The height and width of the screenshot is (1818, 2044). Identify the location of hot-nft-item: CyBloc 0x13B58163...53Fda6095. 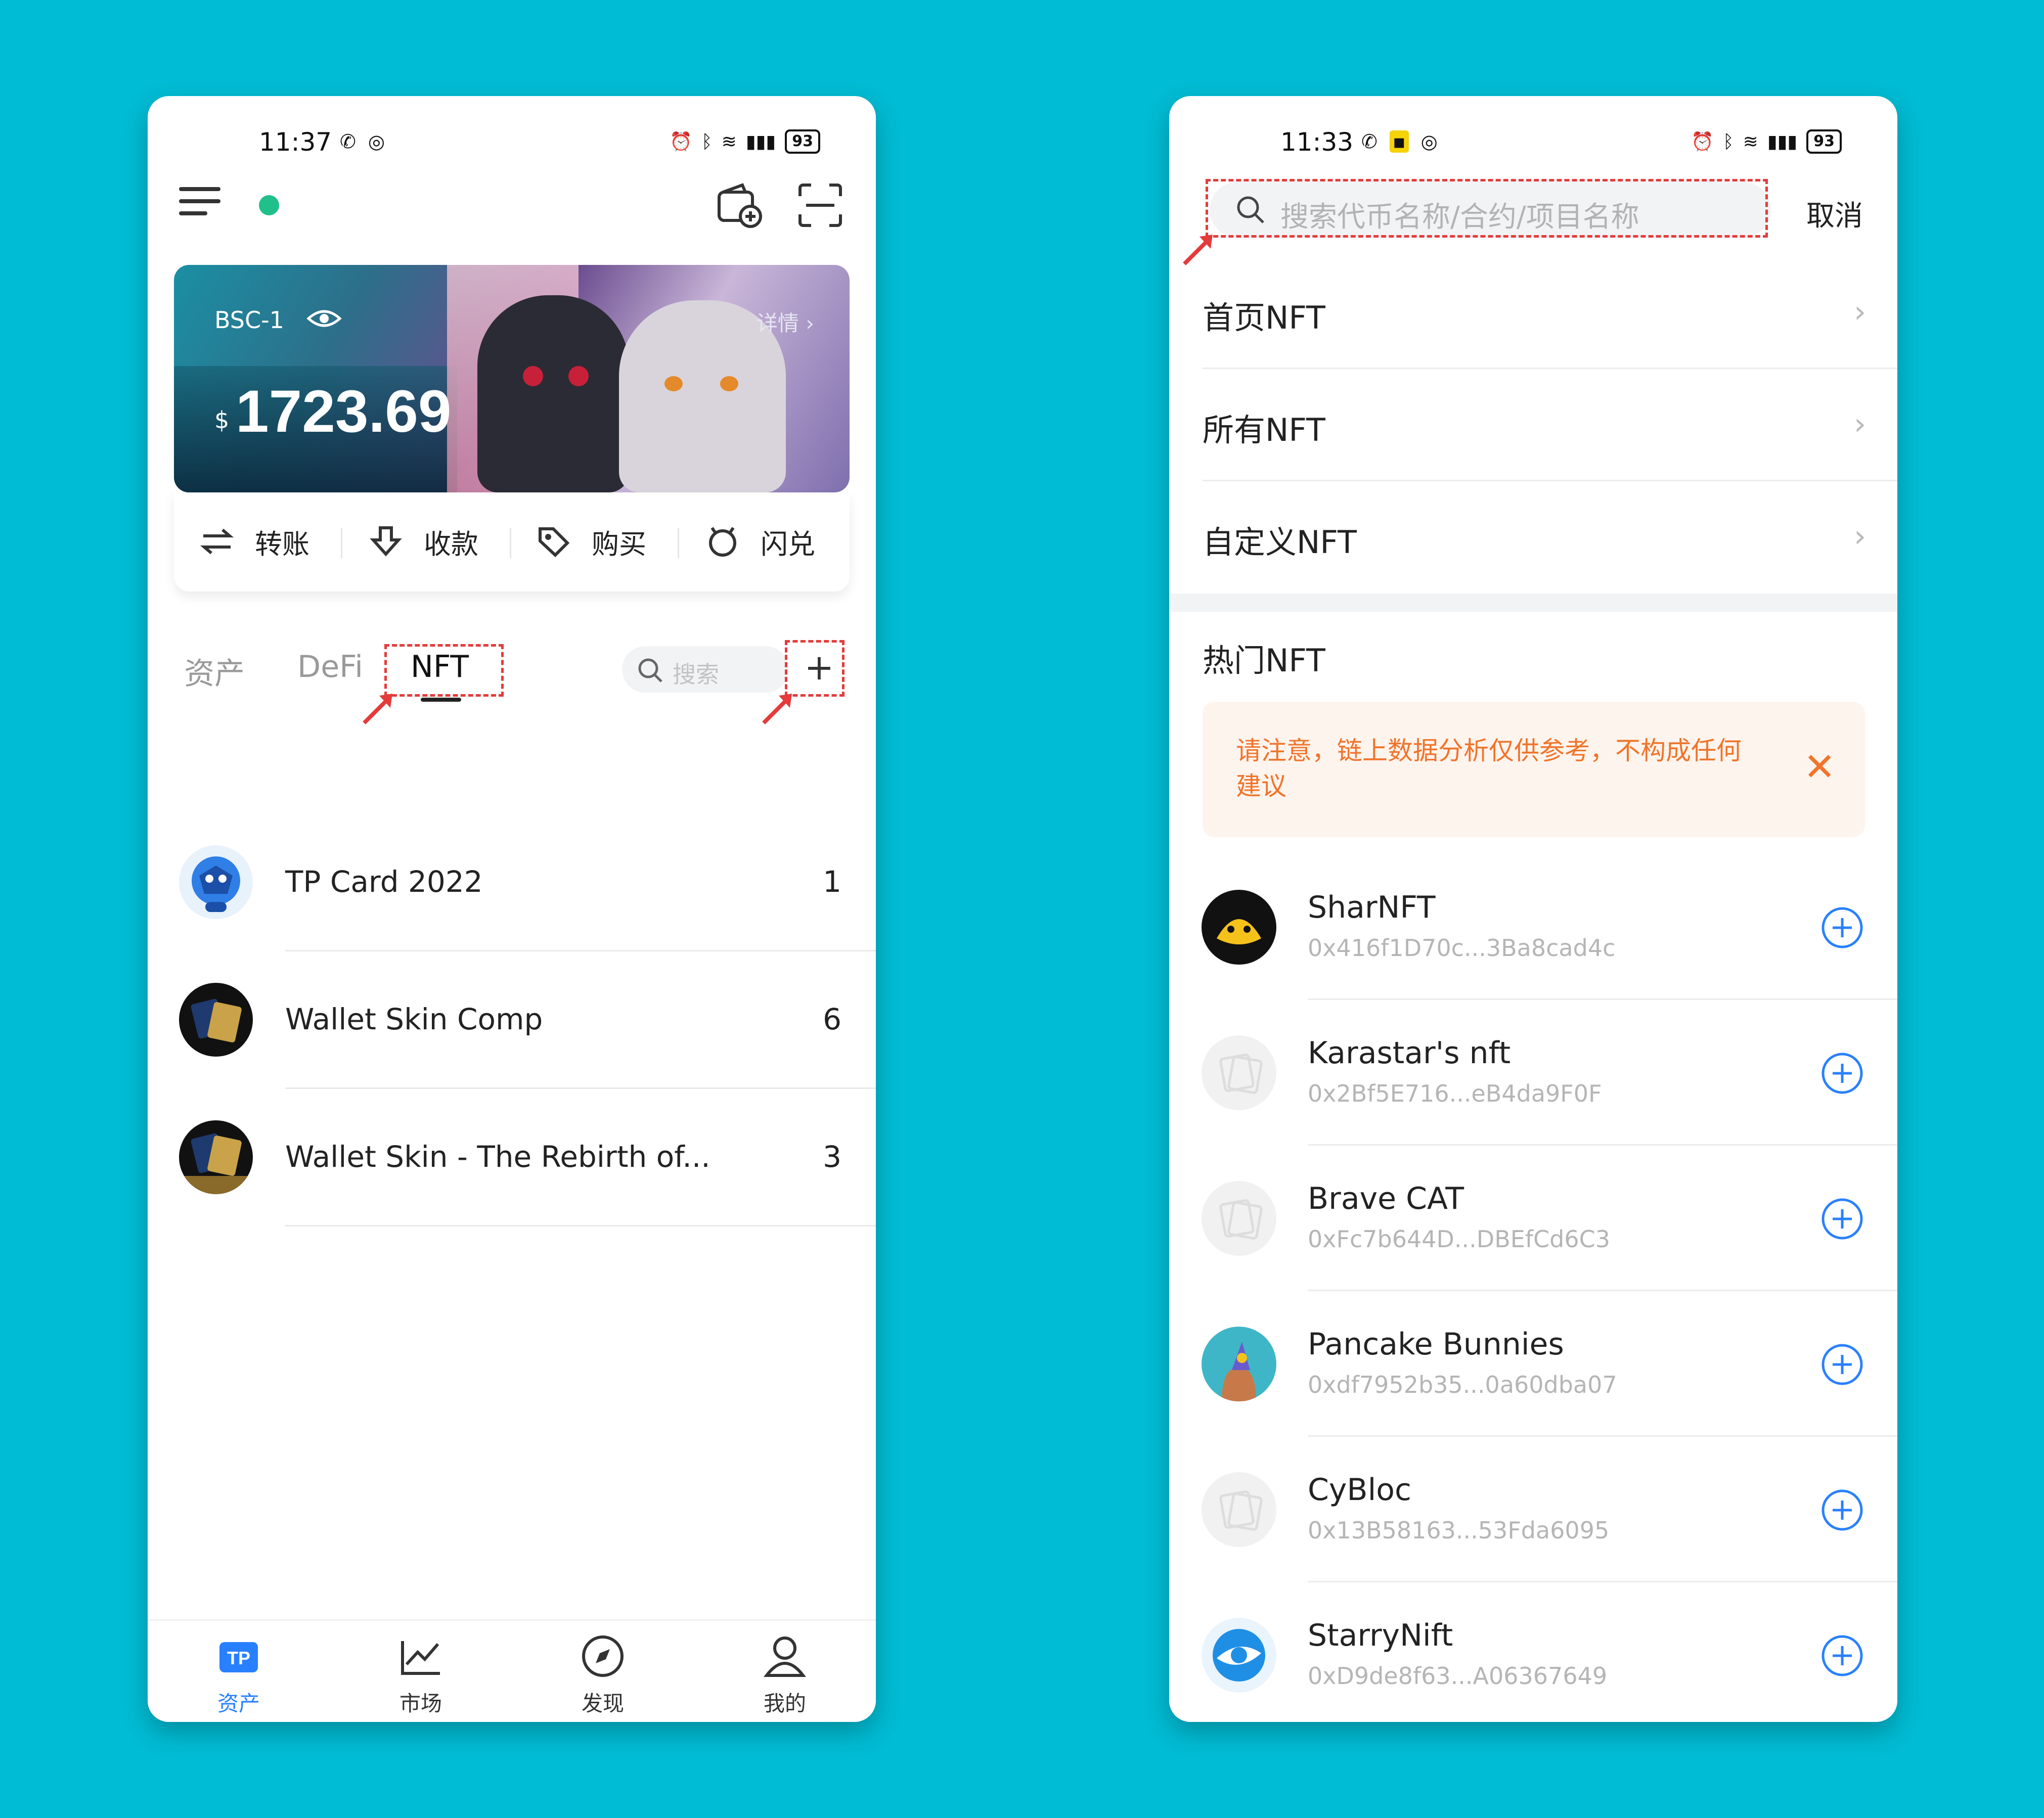
(1533, 1510).